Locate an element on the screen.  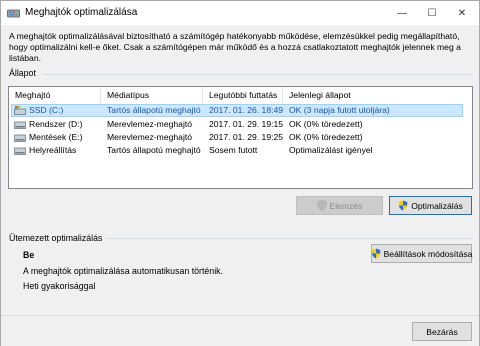
close-label: Bezárás is located at coordinates (442, 331).